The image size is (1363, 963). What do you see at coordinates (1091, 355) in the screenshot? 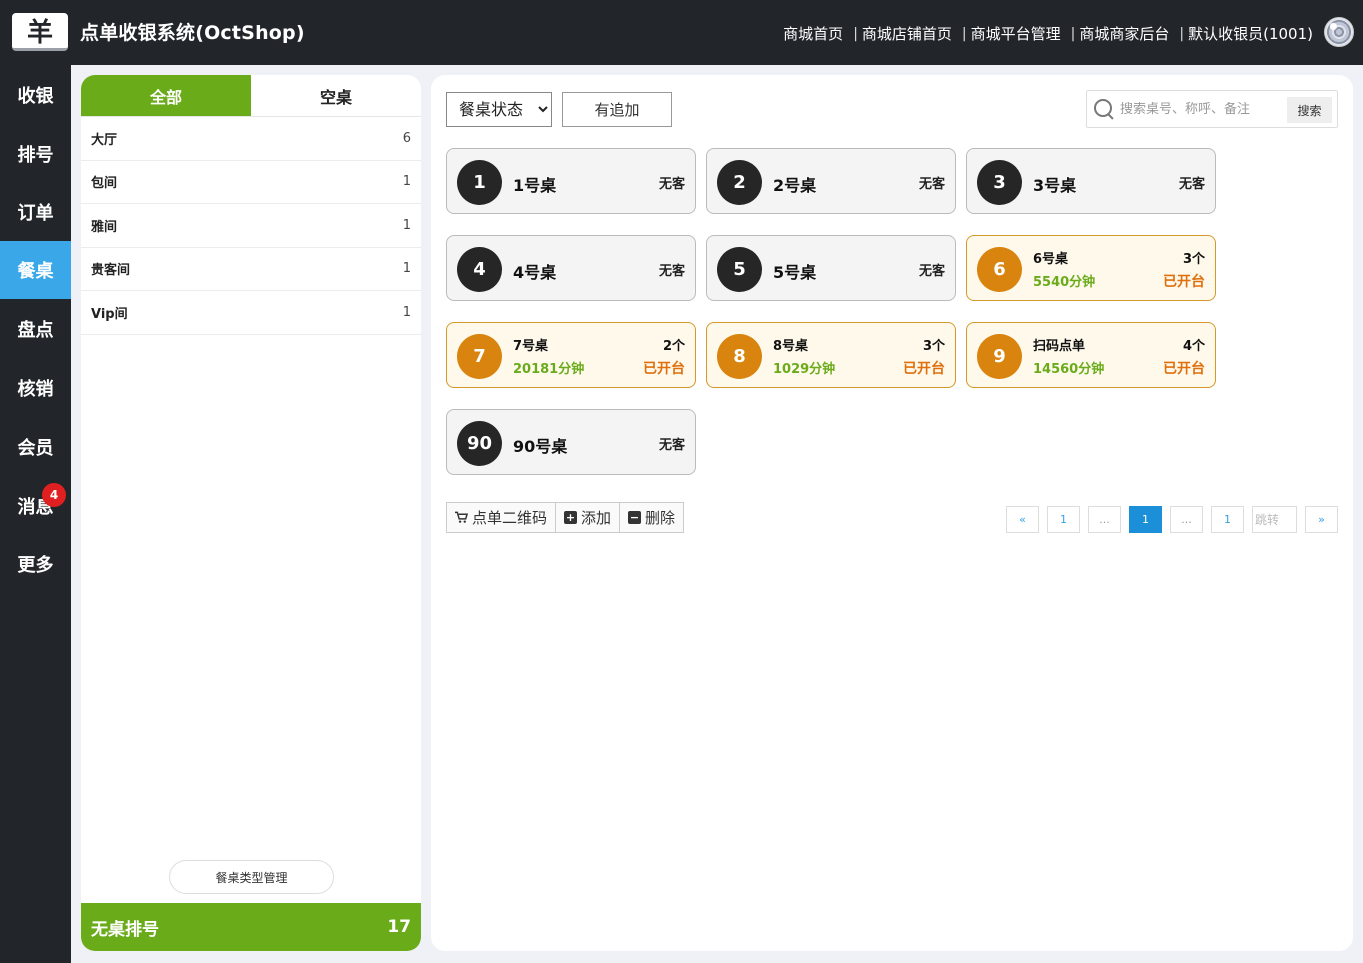
I see `table-card-occupied: 9 扫码点单 4个 14560分钟 已开台` at bounding box center [1091, 355].